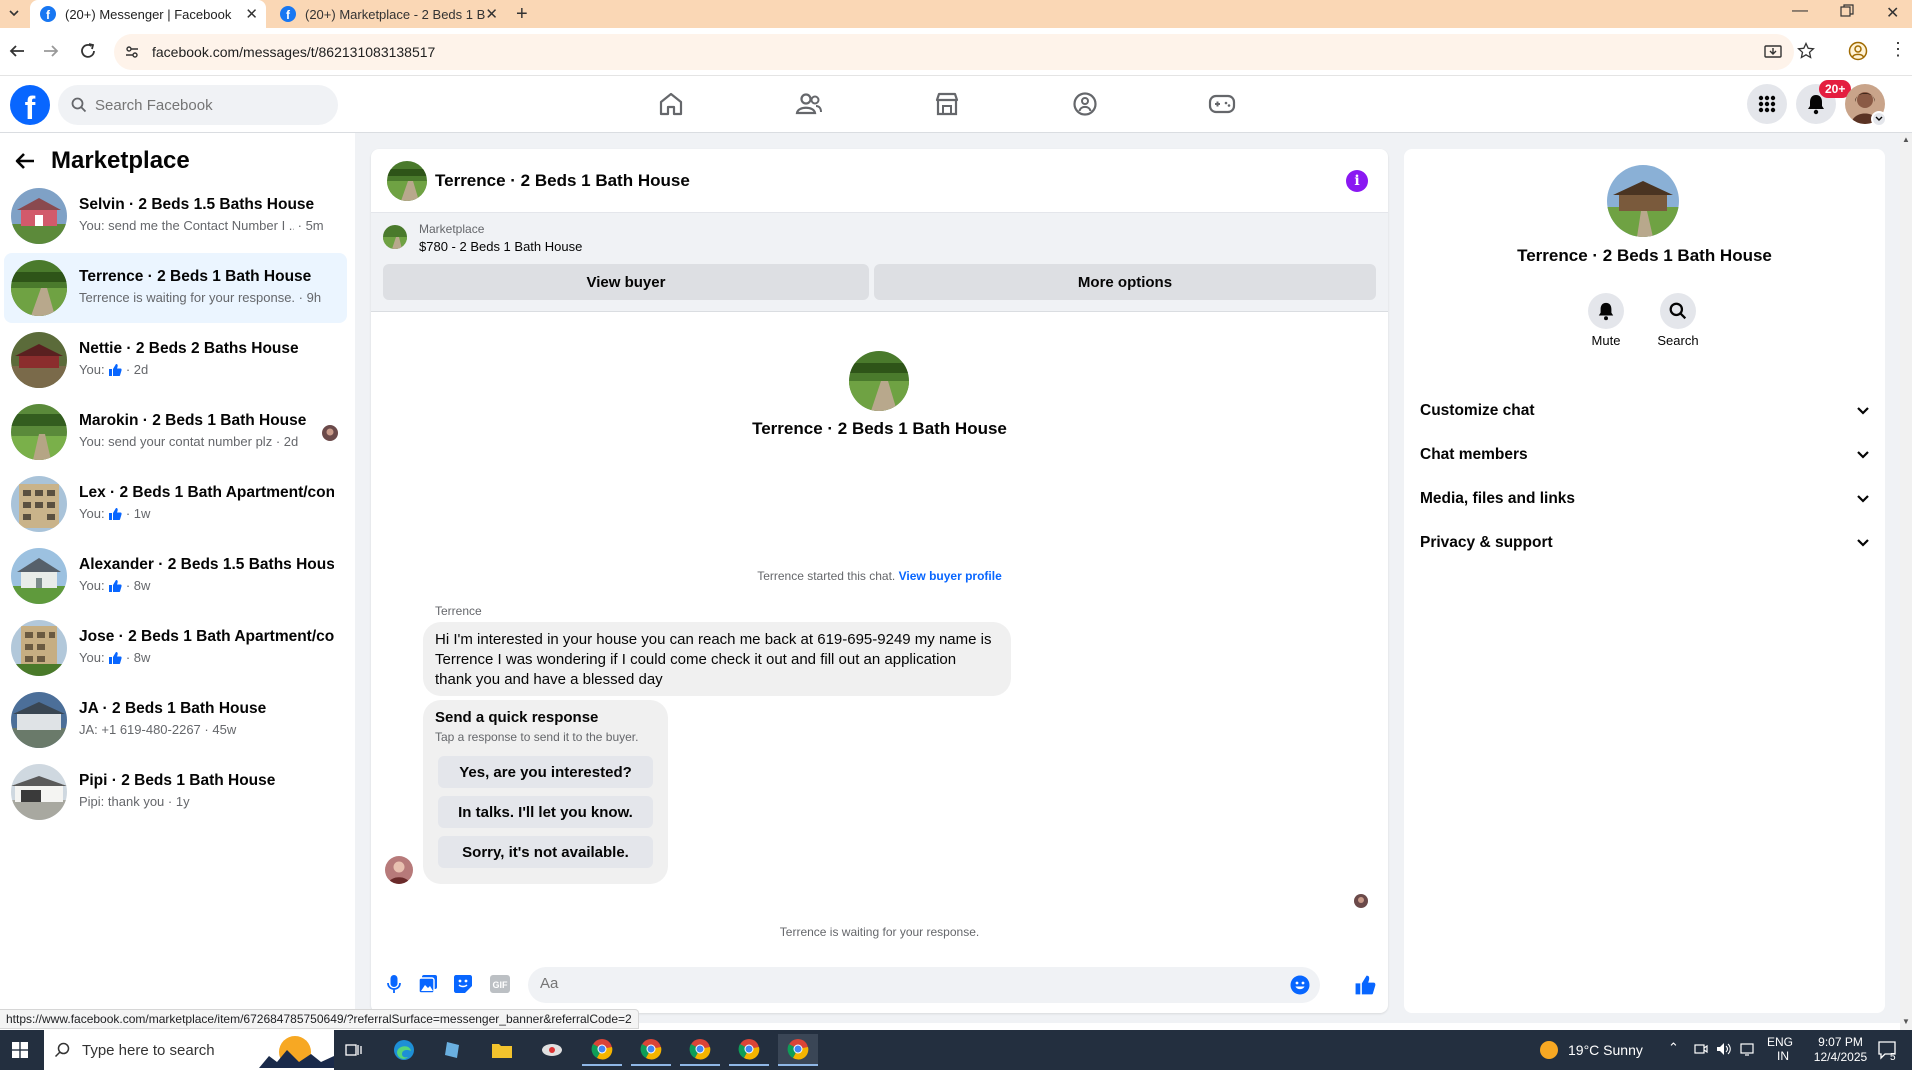  I want to click on privacy-support-section: Privacy & support, so click(1645, 543).